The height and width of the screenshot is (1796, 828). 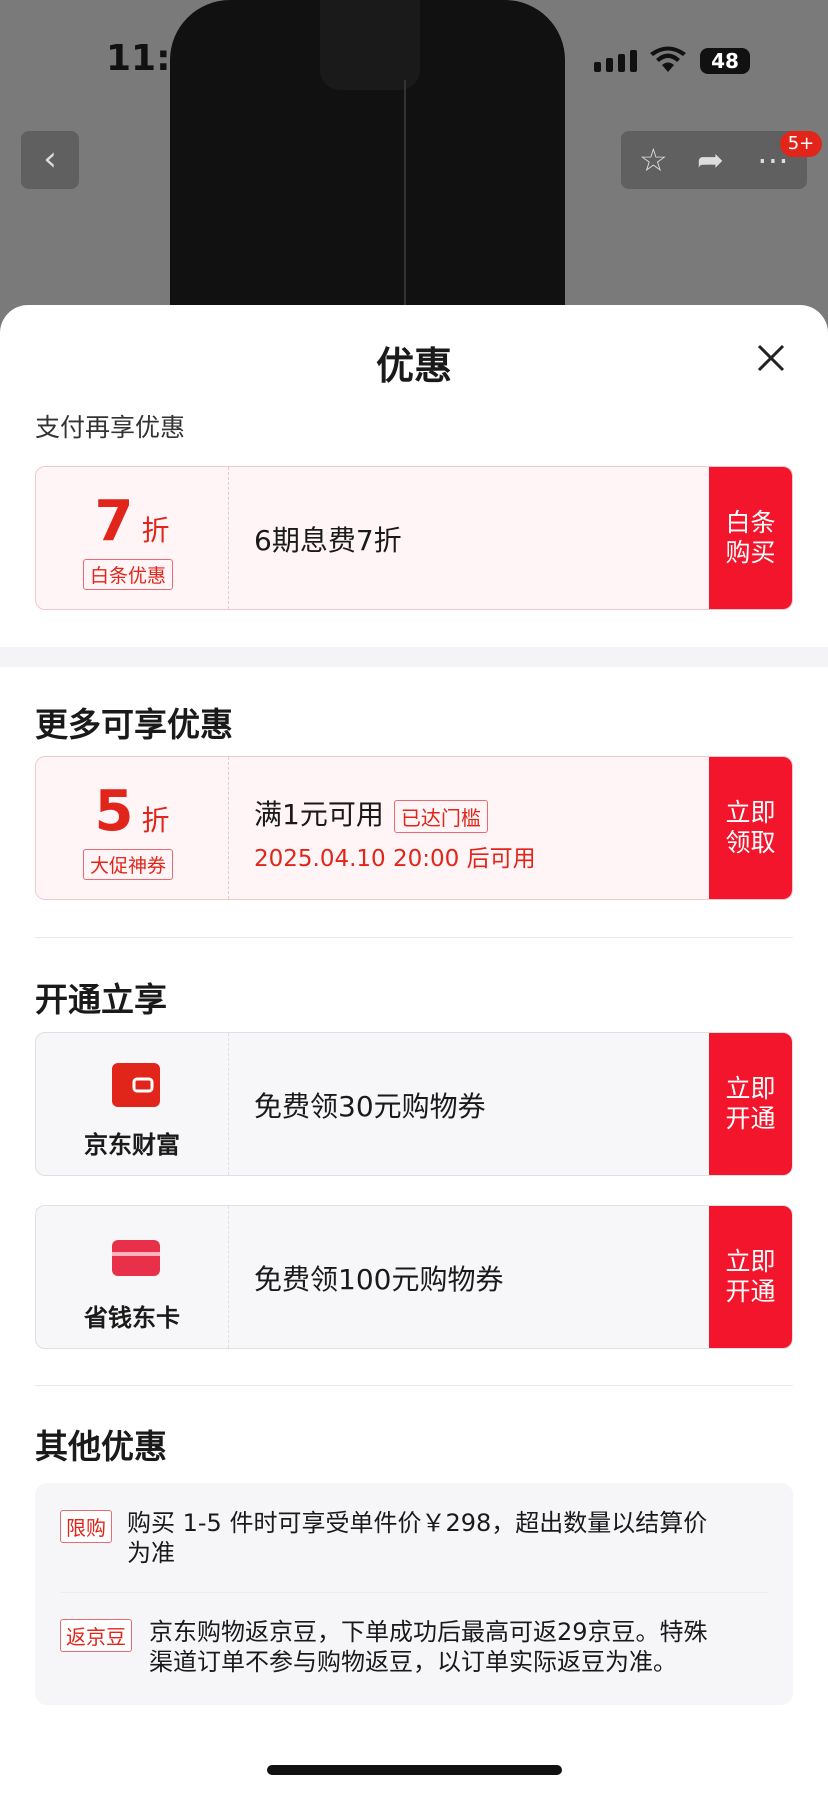 What do you see at coordinates (710, 160) in the screenshot?
I see `share-icon: ➦` at bounding box center [710, 160].